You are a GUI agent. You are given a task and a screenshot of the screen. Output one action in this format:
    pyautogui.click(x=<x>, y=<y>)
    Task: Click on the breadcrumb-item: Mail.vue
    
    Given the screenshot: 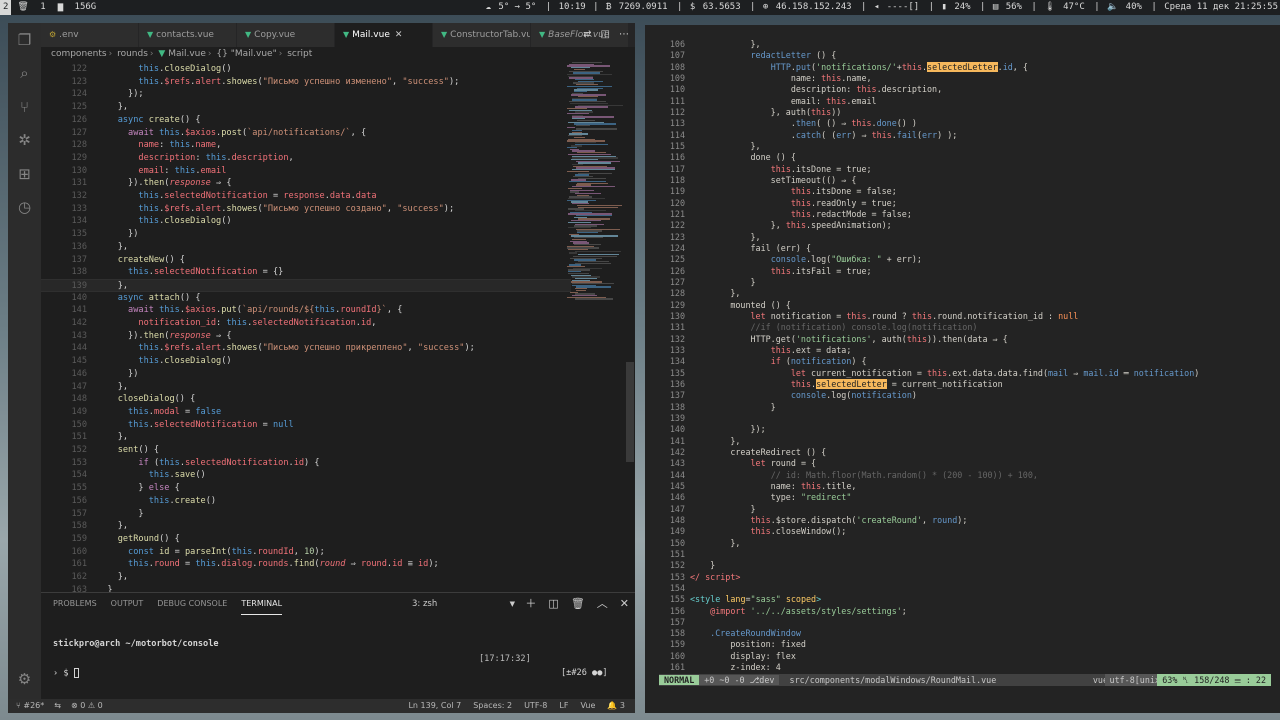 What is the action you would take?
    pyautogui.click(x=187, y=54)
    